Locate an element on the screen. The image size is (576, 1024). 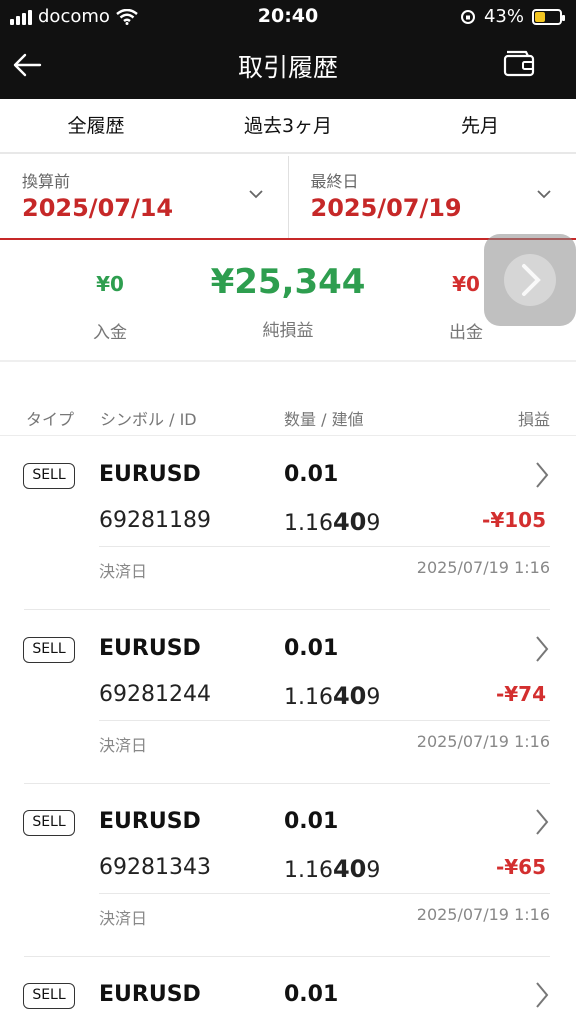
trade-id: 69281189 is located at coordinates (155, 520).